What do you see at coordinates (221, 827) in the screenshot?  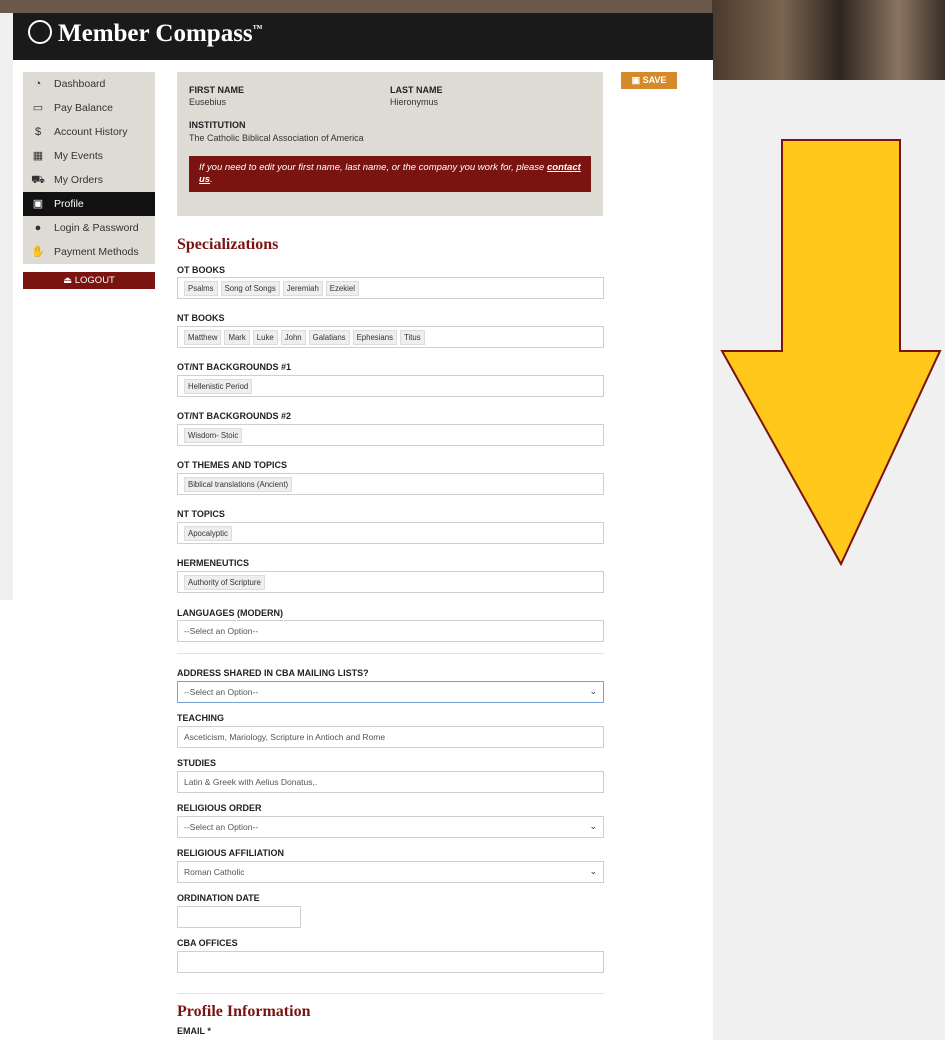 I see `religious-order-value: --Select an Option--` at bounding box center [221, 827].